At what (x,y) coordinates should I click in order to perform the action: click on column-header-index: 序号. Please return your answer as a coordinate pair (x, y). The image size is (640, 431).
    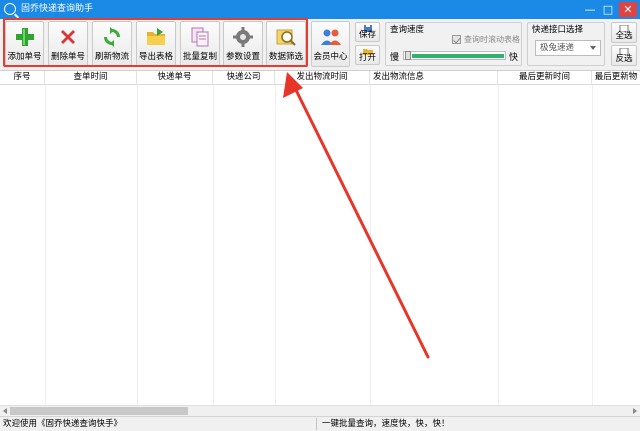
    Looking at the image, I should click on (22, 78).